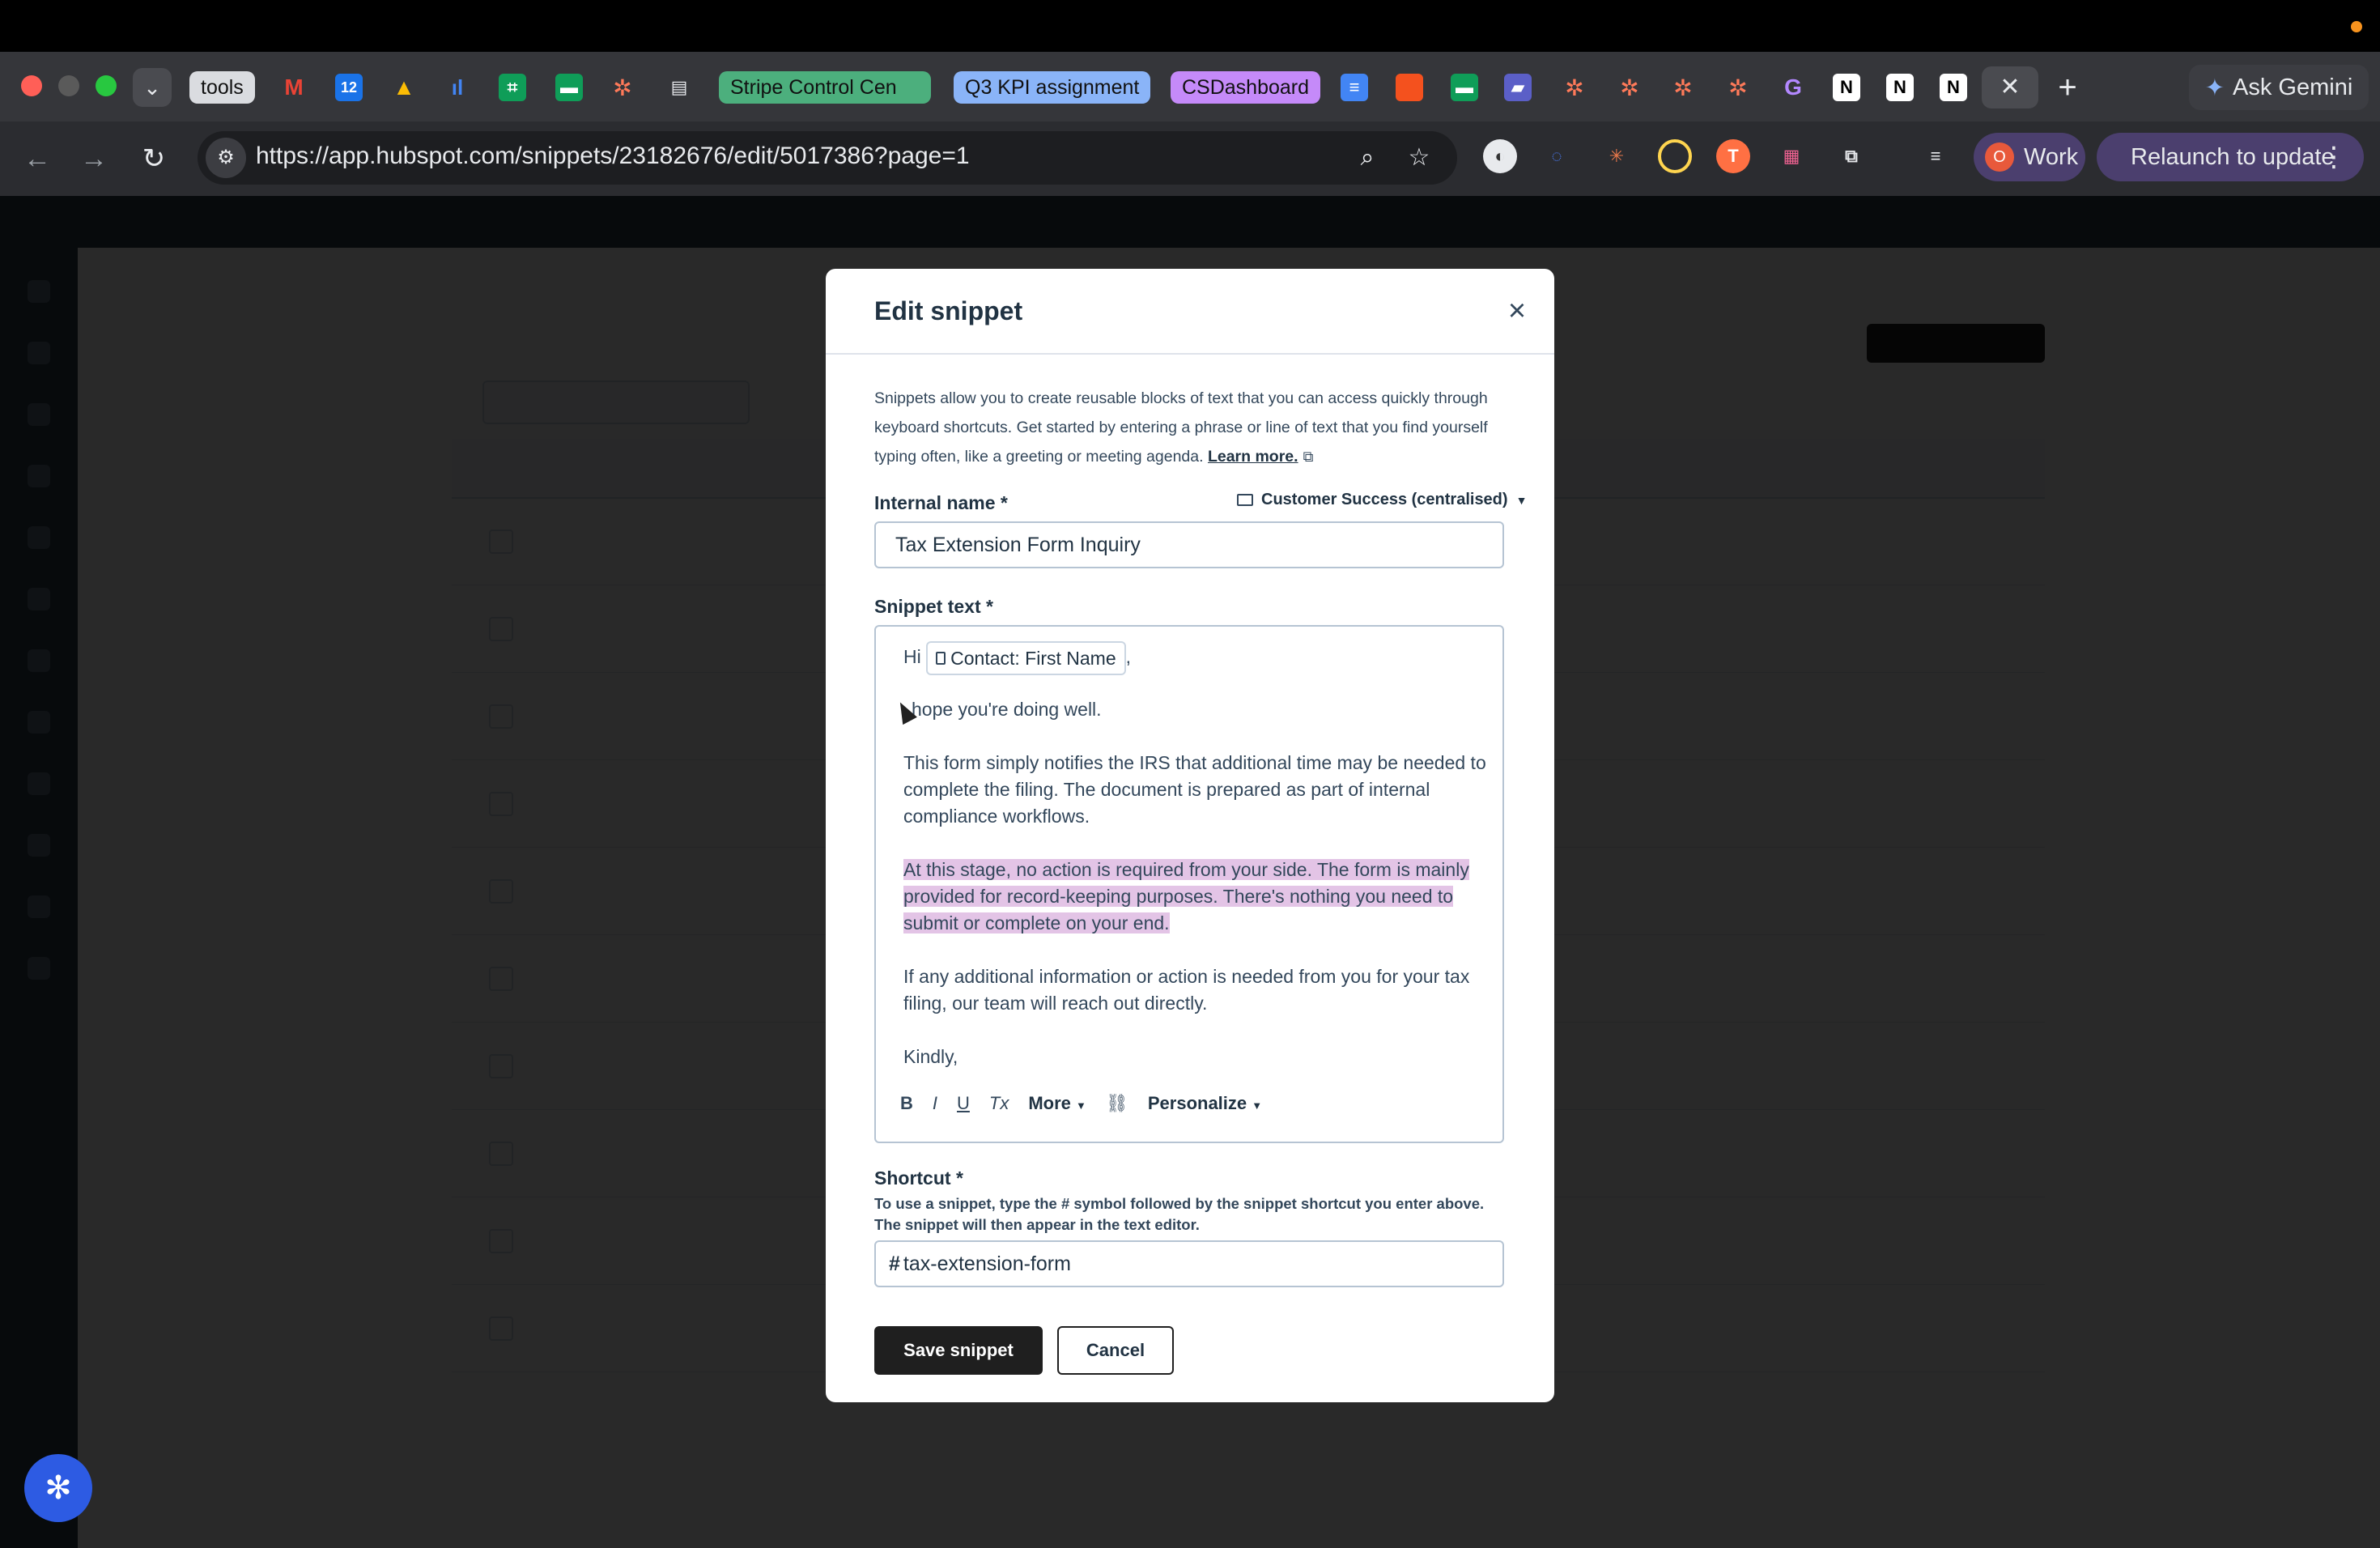 Image resolution: width=2380 pixels, height=1548 pixels. Describe the element at coordinates (1117, 1103) in the screenshot. I see `link-icon: ⛓` at that location.